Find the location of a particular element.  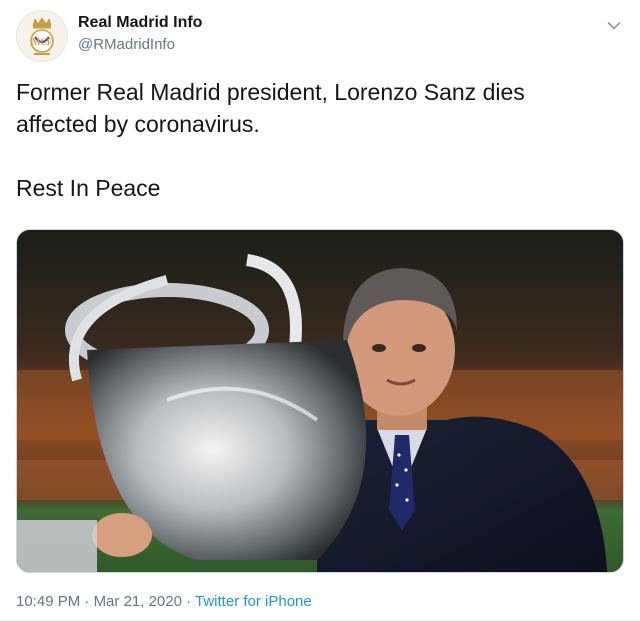

real-madrid-crest-icon: MCF is located at coordinates (42, 36).